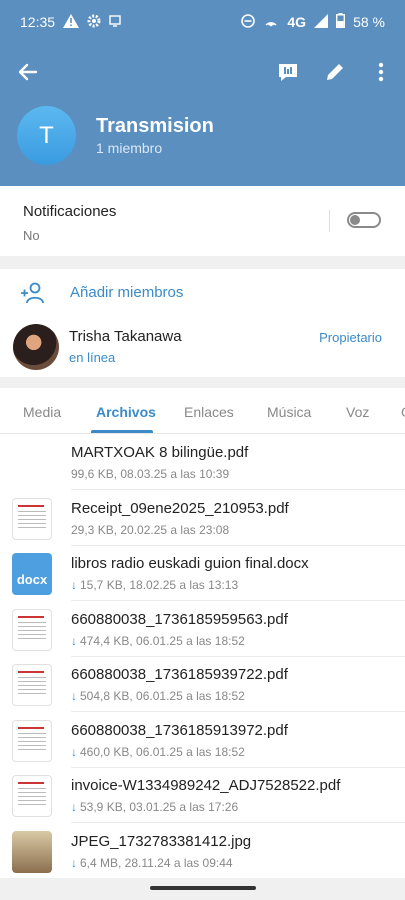 The width and height of the screenshot is (405, 900). What do you see at coordinates (202, 347) in the screenshot?
I see `member-row: Trisha Takanawa en línea Propietario` at bounding box center [202, 347].